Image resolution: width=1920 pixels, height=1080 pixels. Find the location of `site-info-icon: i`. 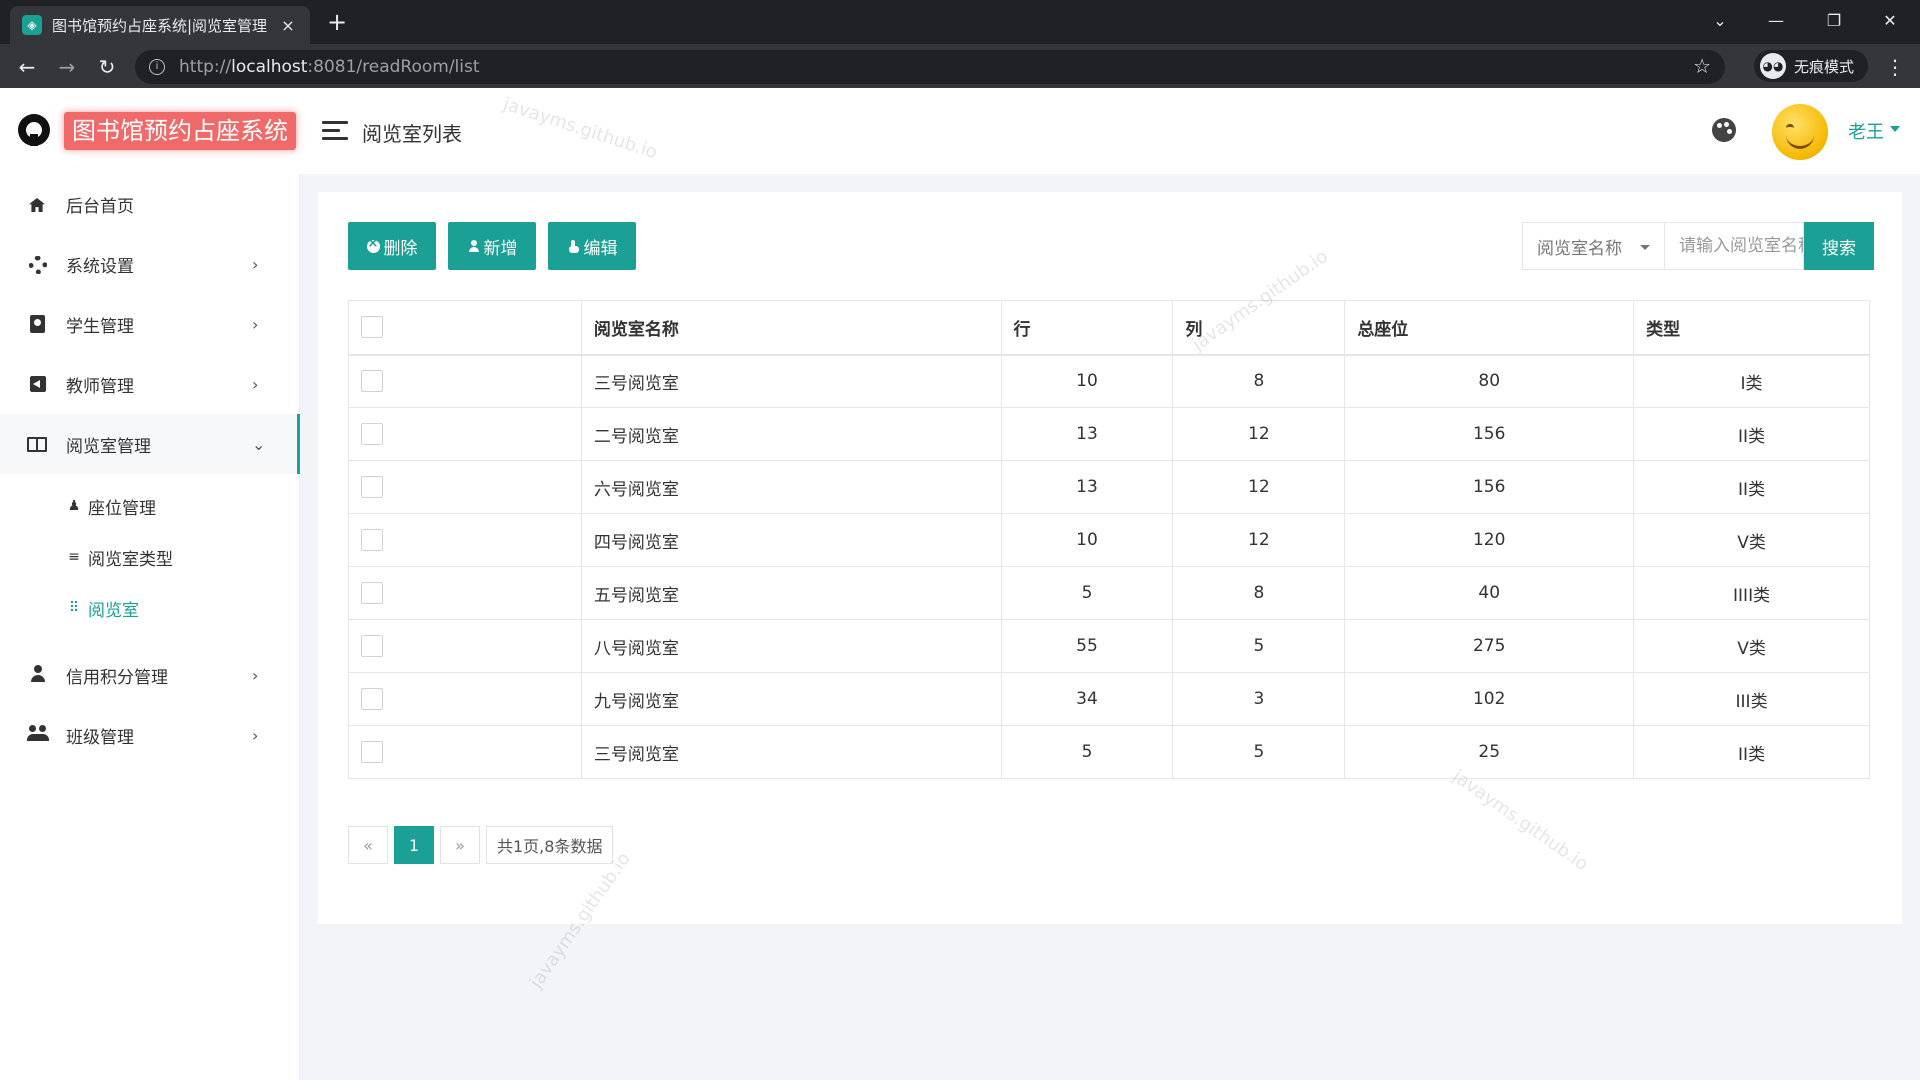

site-info-icon: i is located at coordinates (157, 67).